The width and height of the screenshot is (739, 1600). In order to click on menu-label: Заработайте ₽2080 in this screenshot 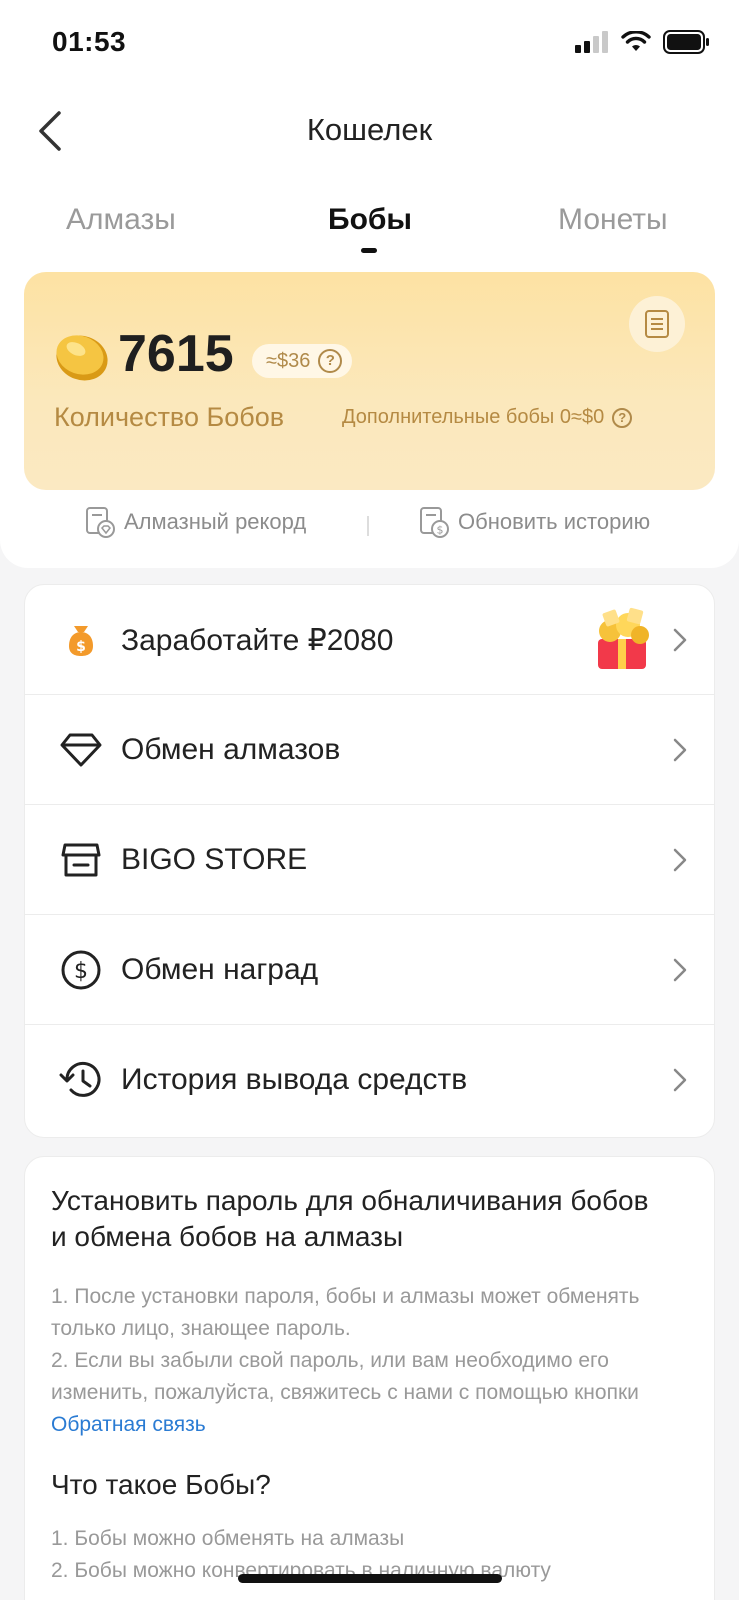, I will do `click(257, 640)`.